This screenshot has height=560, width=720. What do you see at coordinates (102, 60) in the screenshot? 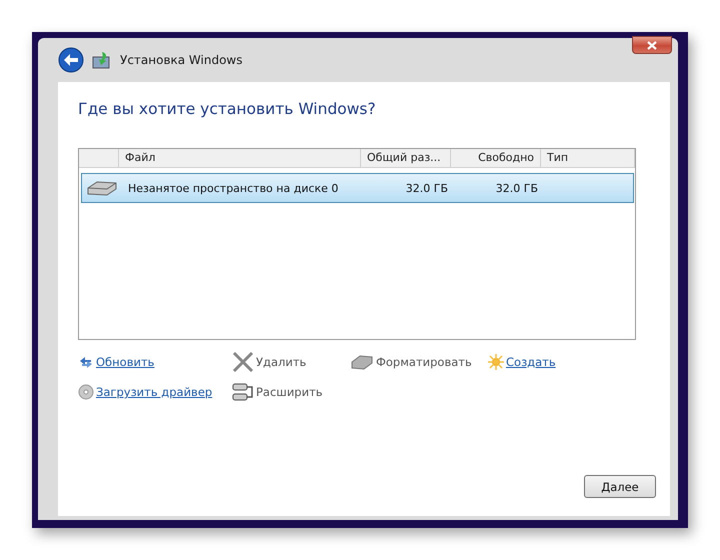
I see `setup-icon` at bounding box center [102, 60].